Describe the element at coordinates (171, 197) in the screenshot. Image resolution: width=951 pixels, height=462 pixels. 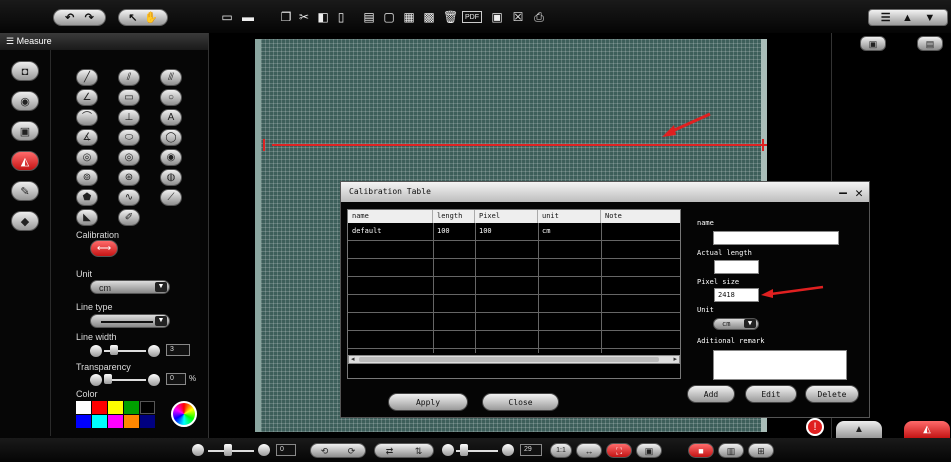
I see `polyline-tool-icon: ⟋` at that location.